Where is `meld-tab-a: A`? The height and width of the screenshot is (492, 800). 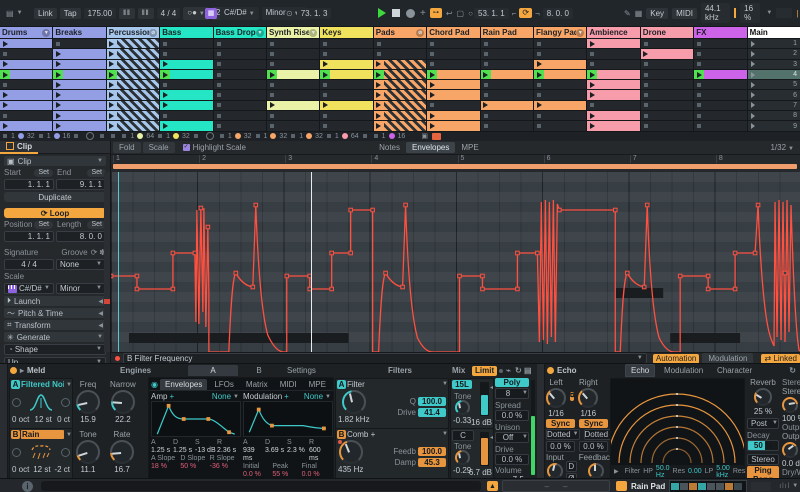
meld-tab-a: A is located at coordinates (213, 370).